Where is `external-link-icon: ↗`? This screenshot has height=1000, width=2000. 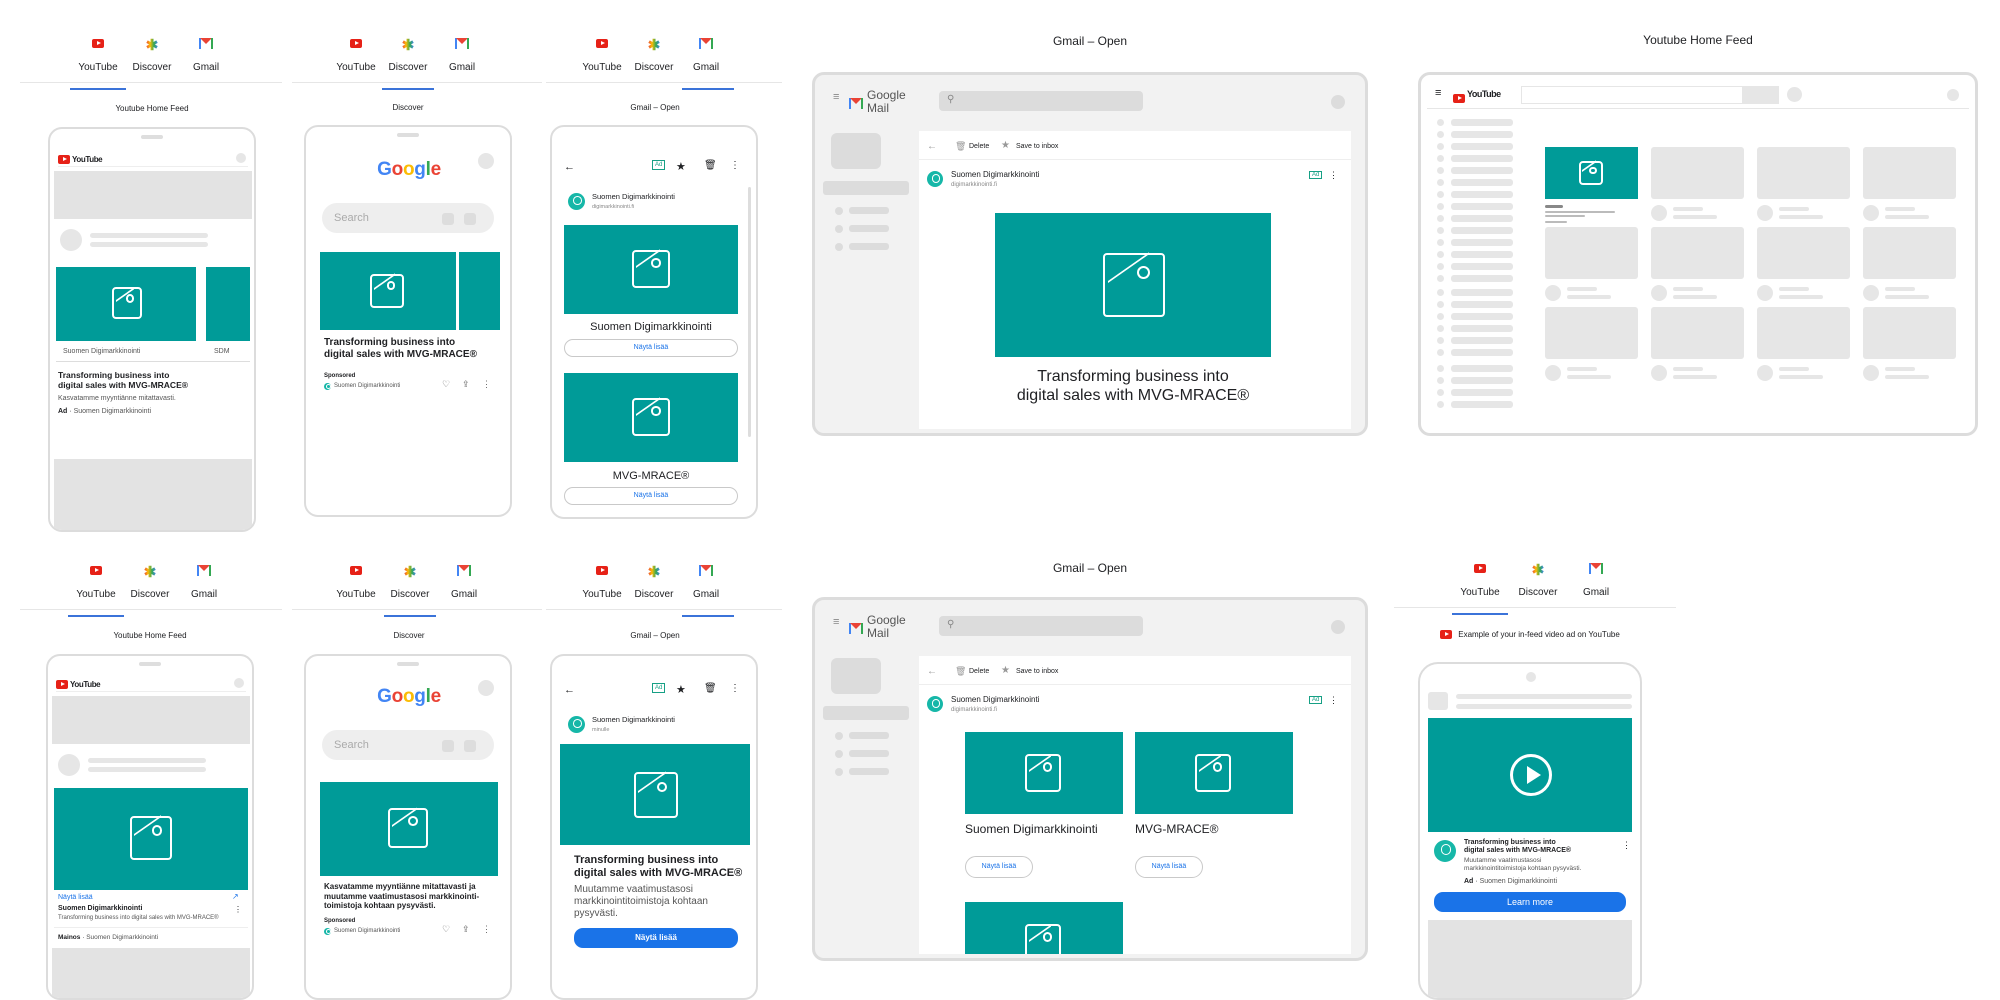
external-link-icon: ↗ is located at coordinates (235, 897).